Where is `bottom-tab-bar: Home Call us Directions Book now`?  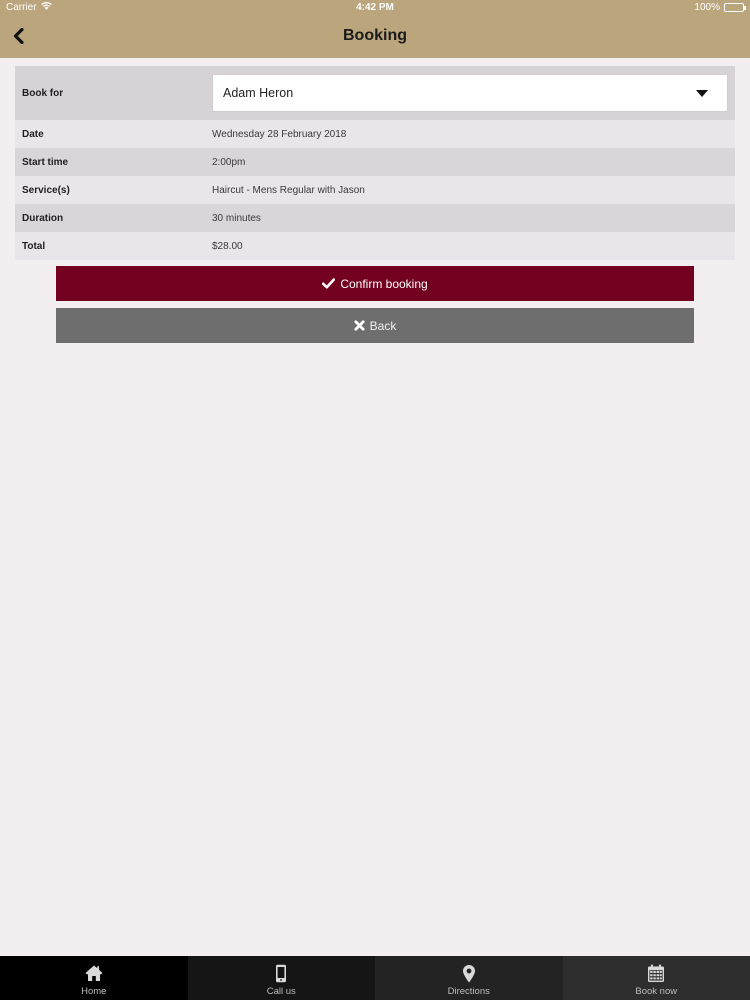
bottom-tab-bar: Home Call us Directions Book now is located at coordinates (375, 978).